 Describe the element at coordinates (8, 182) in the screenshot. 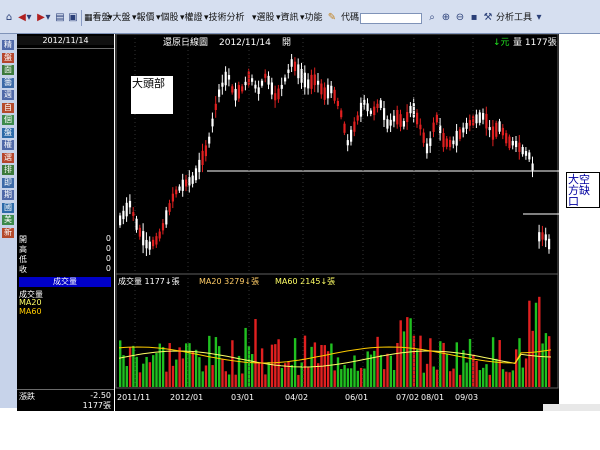

I see `sidebar-tab-12: 即` at that location.